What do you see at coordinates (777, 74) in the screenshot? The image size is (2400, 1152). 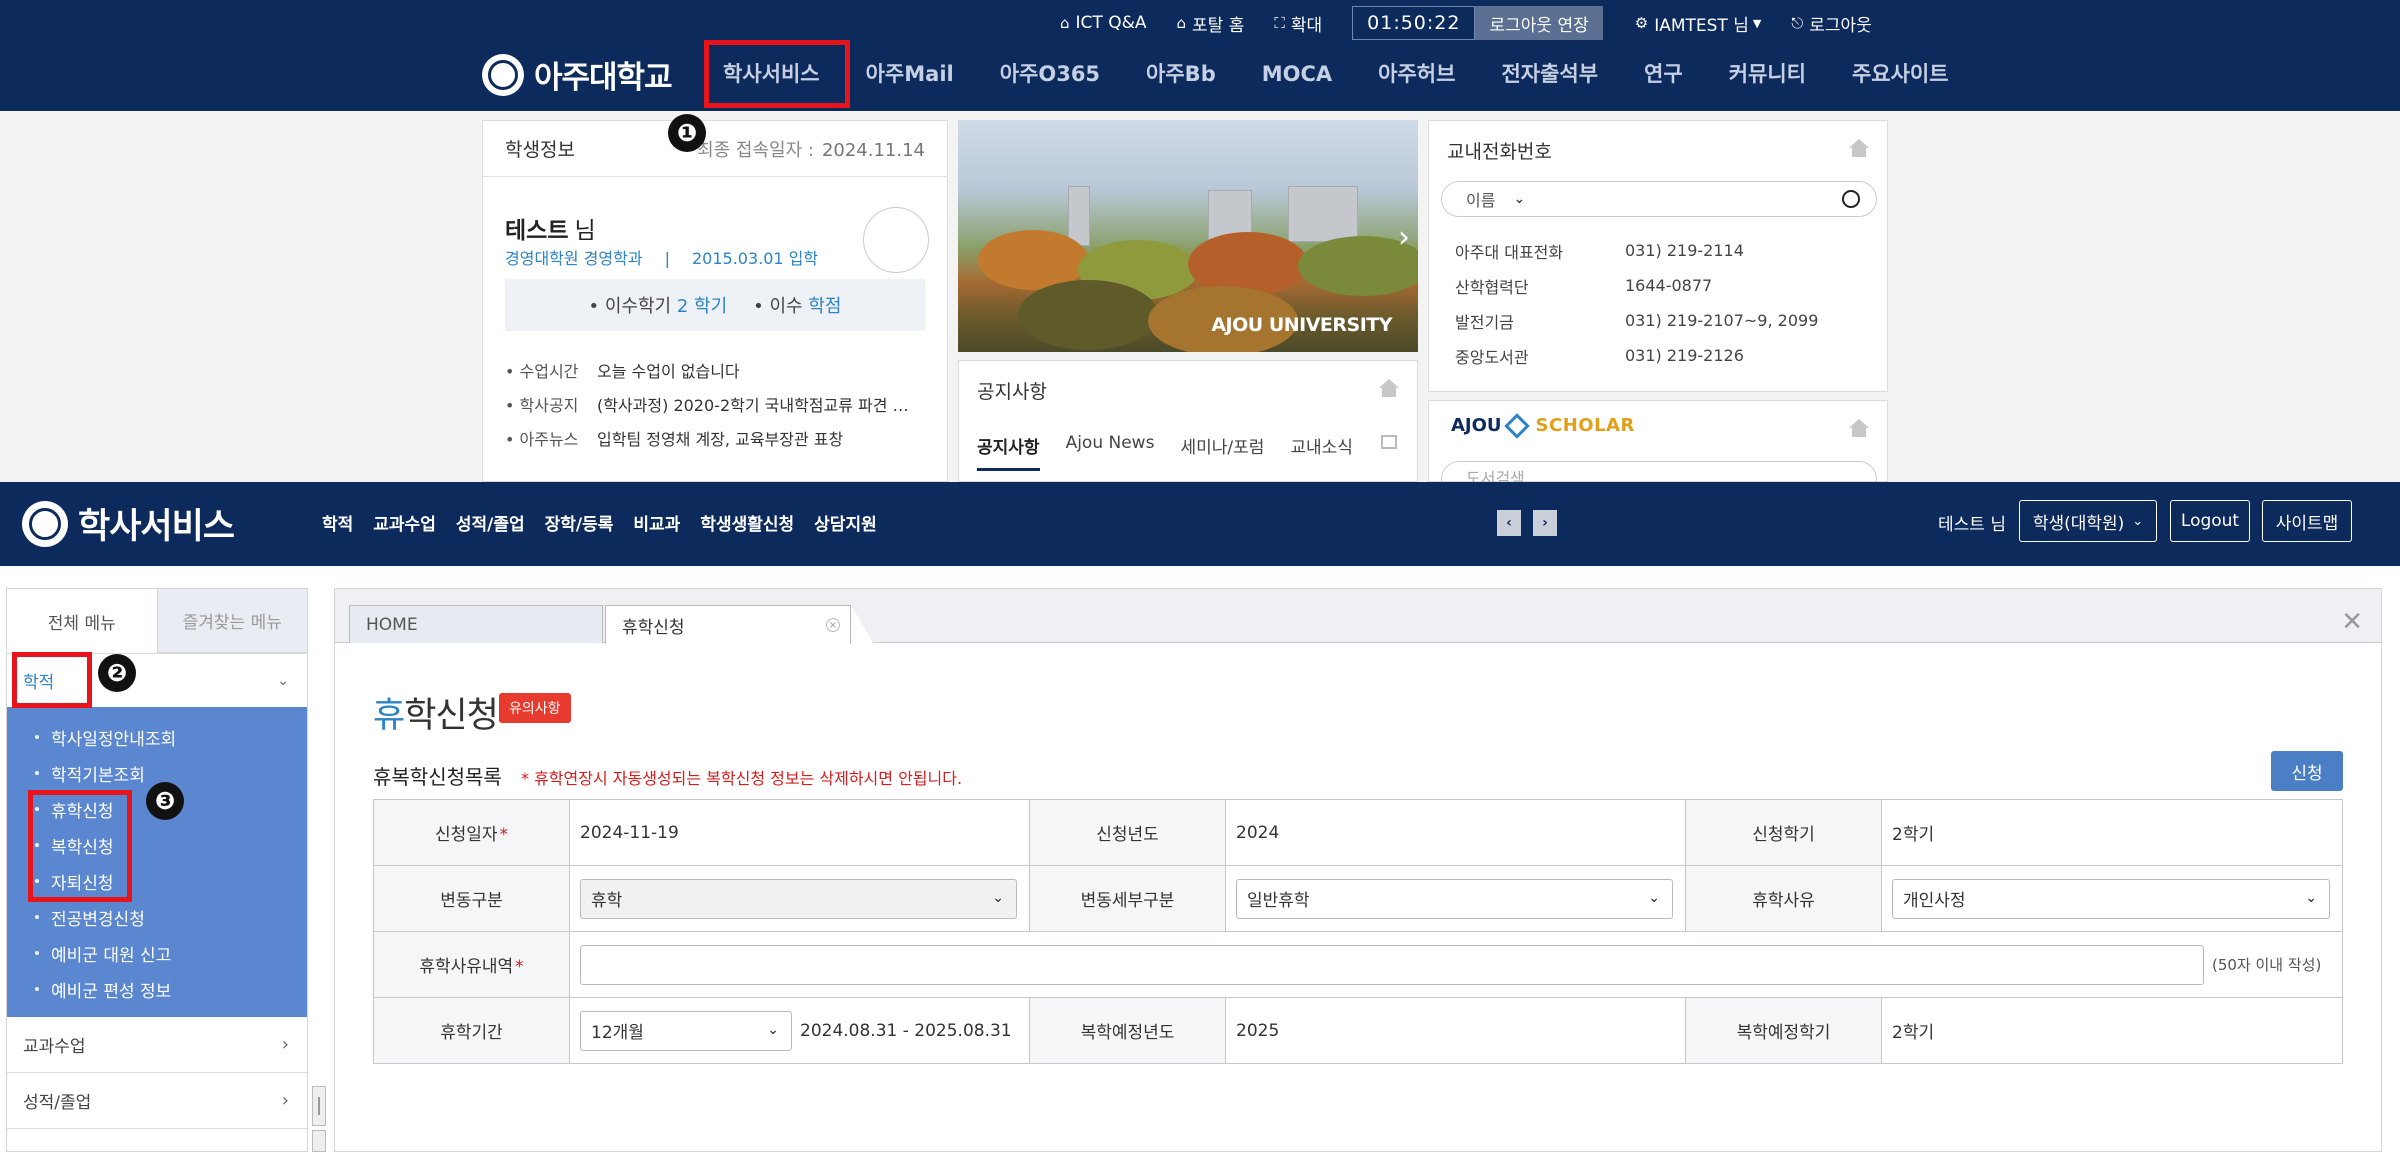 I see `highlight-academic-service` at bounding box center [777, 74].